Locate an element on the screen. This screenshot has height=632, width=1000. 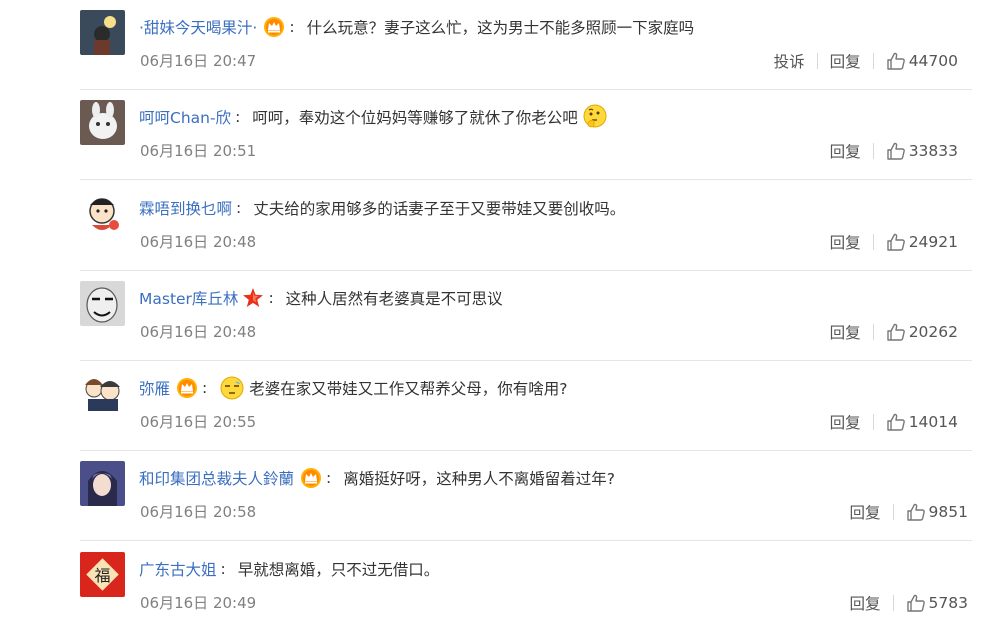
comment-actions: 回复 9851 is located at coordinates (909, 512).